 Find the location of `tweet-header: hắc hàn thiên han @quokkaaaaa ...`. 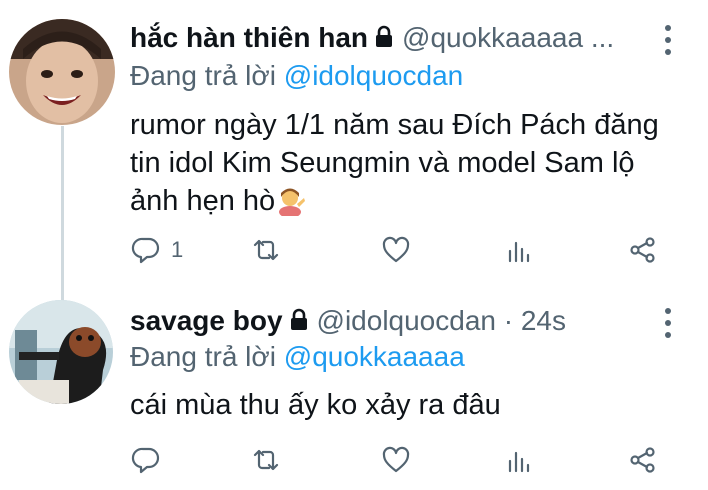

tweet-header: hắc hàn thiên han @quokkaaaaa ... is located at coordinates (389, 38).